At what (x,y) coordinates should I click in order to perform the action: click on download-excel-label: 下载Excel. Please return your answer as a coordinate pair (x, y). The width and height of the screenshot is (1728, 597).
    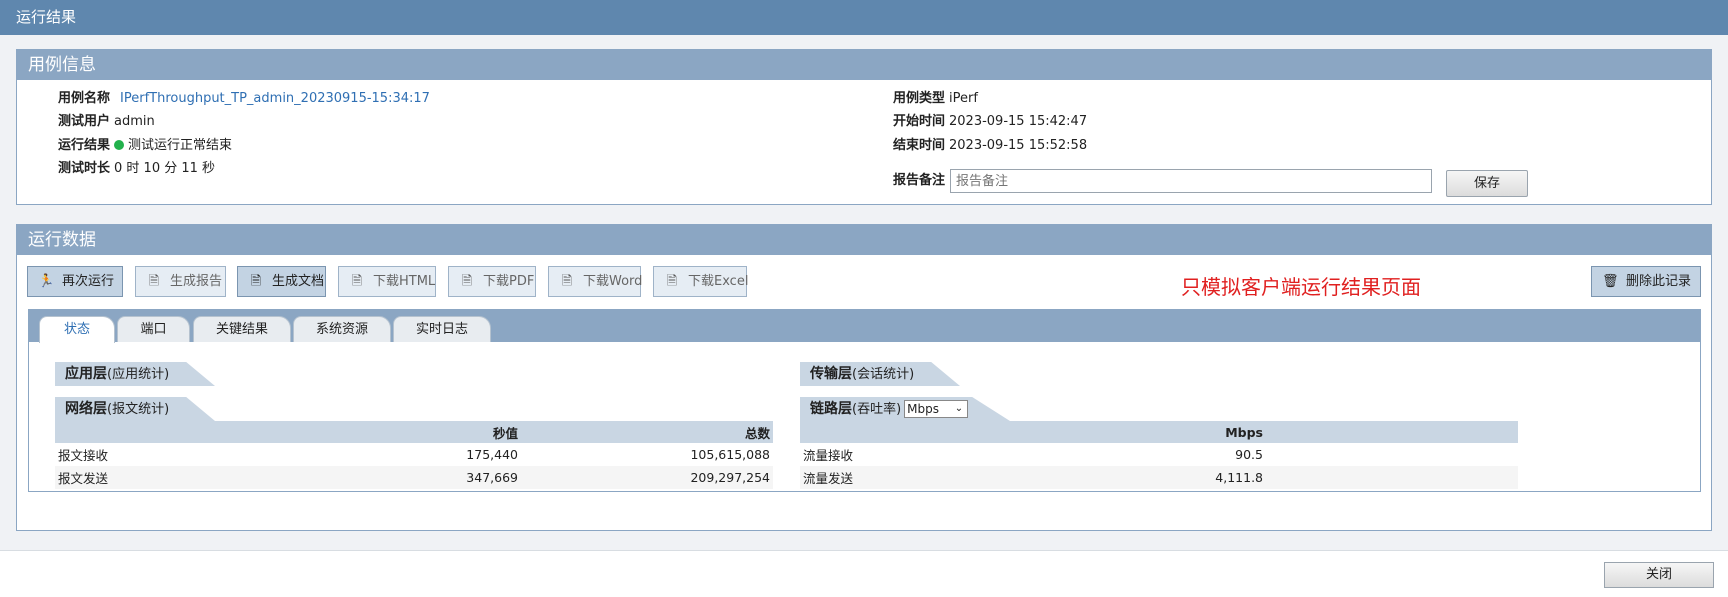
    Looking at the image, I should click on (718, 281).